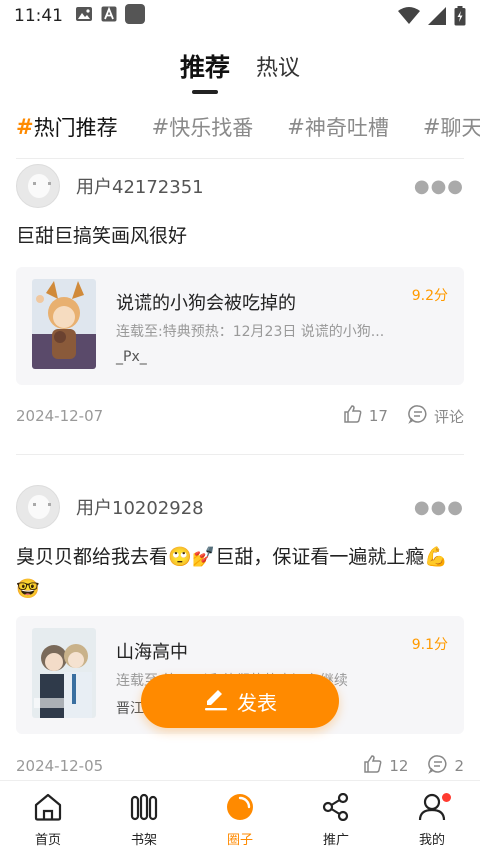  What do you see at coordinates (240, 70) in the screenshot?
I see `top-tabs: 推荐 热议` at bounding box center [240, 70].